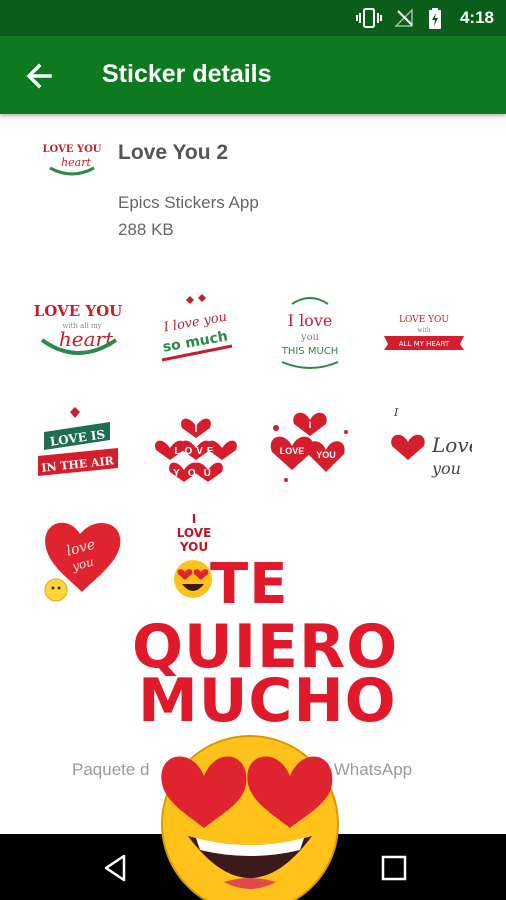  What do you see at coordinates (188, 202) in the screenshot?
I see `pack-publisher: Epics Stickers App` at bounding box center [188, 202].